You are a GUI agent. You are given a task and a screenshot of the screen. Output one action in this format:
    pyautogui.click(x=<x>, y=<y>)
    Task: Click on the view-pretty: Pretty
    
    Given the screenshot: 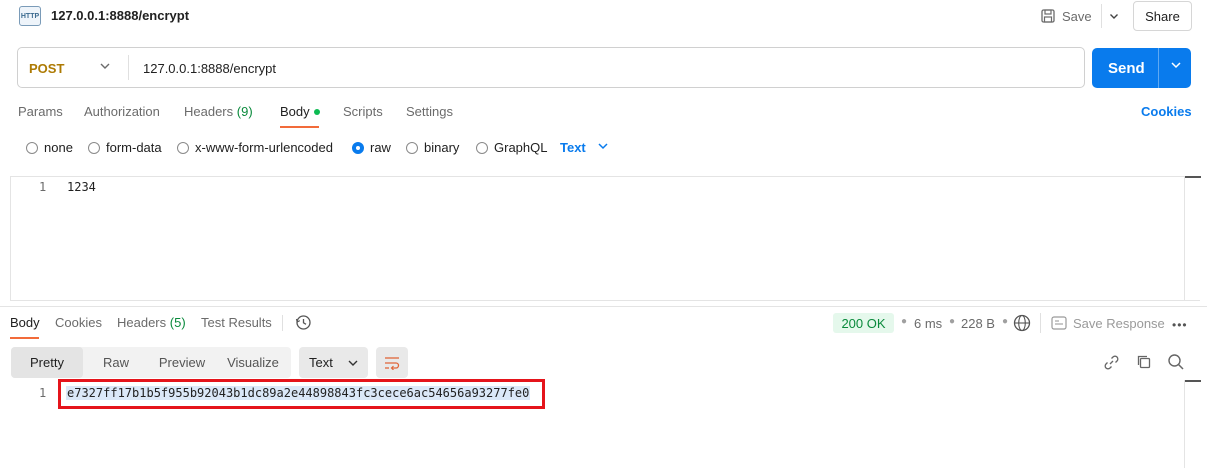 What is the action you would take?
    pyautogui.click(x=47, y=362)
    